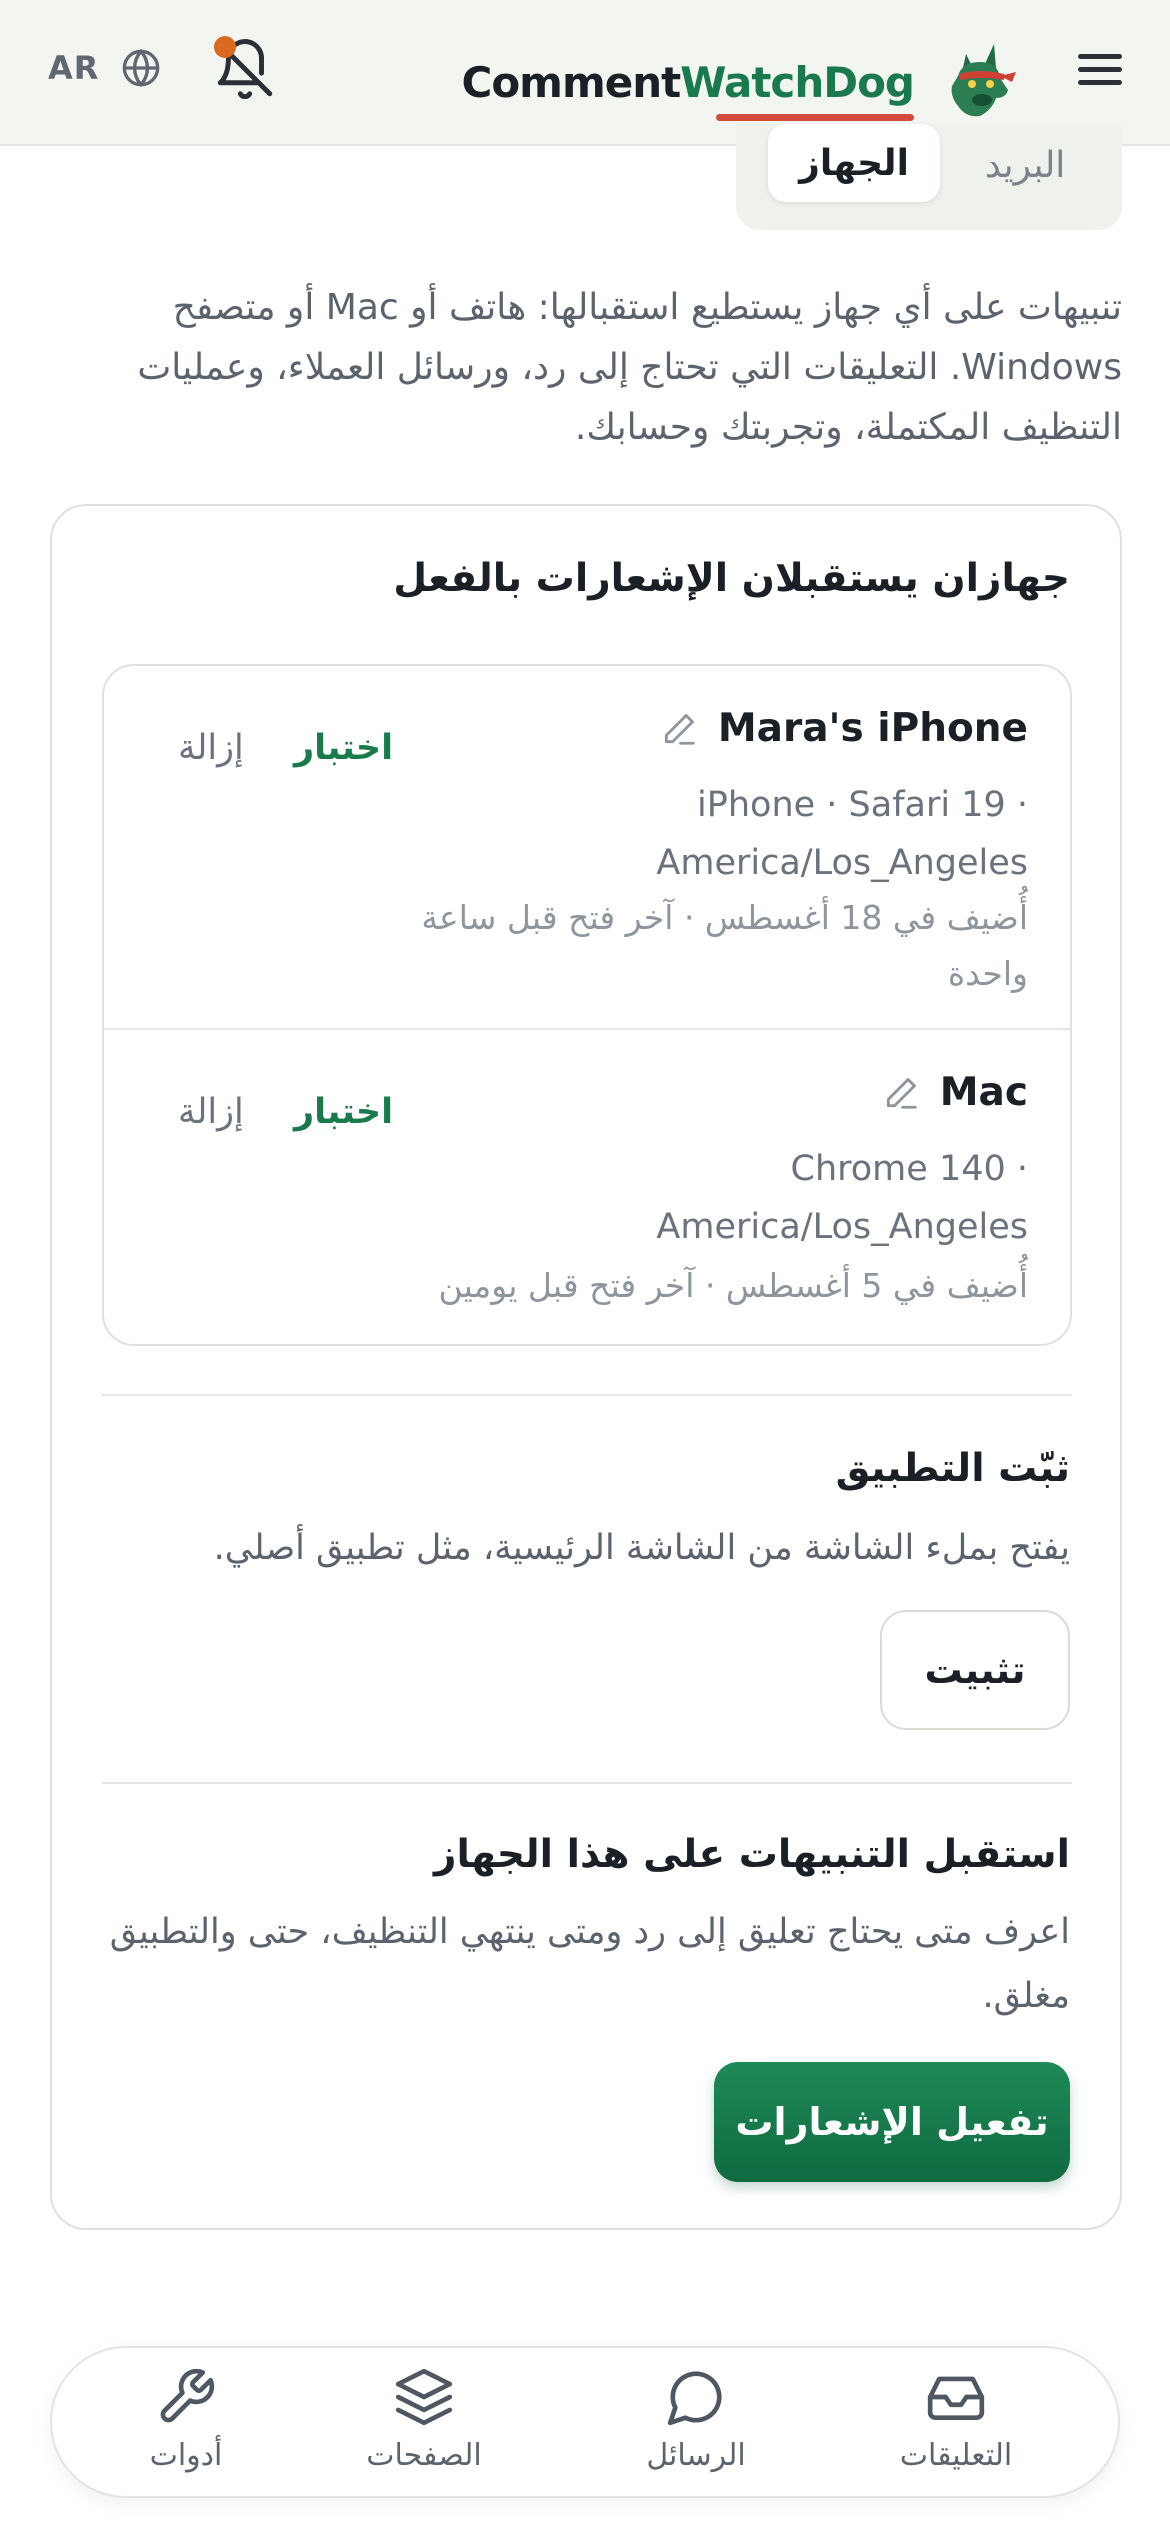 The width and height of the screenshot is (1170, 2532). What do you see at coordinates (892, 2122) in the screenshot?
I see `enable-notifications-button: تفعيل الإشعارات` at bounding box center [892, 2122].